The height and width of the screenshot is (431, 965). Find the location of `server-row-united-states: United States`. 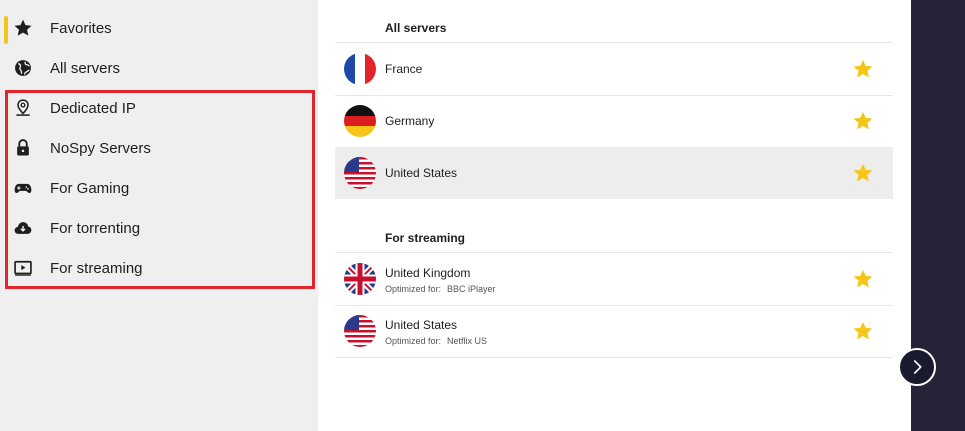

server-row-united-states: United States is located at coordinates (614, 173).